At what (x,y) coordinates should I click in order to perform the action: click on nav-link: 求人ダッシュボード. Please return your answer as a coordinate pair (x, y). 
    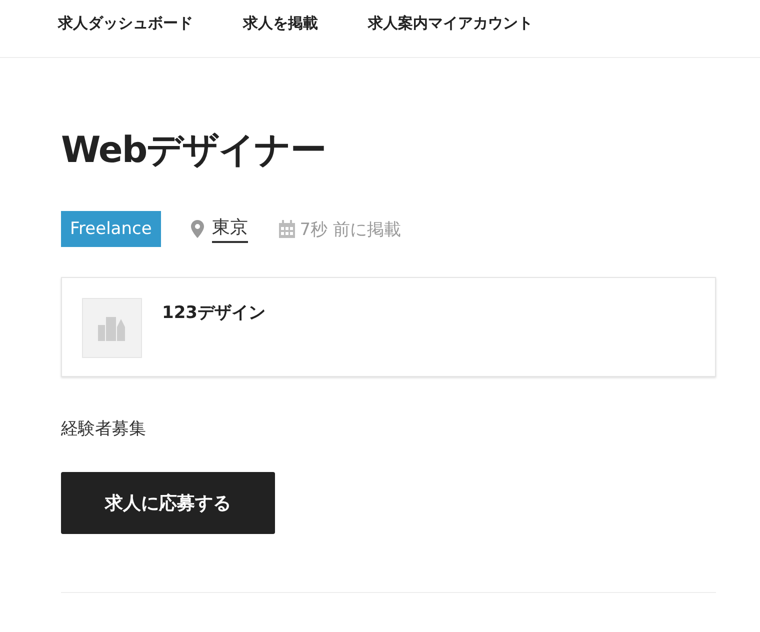
    Looking at the image, I should click on (125, 35).